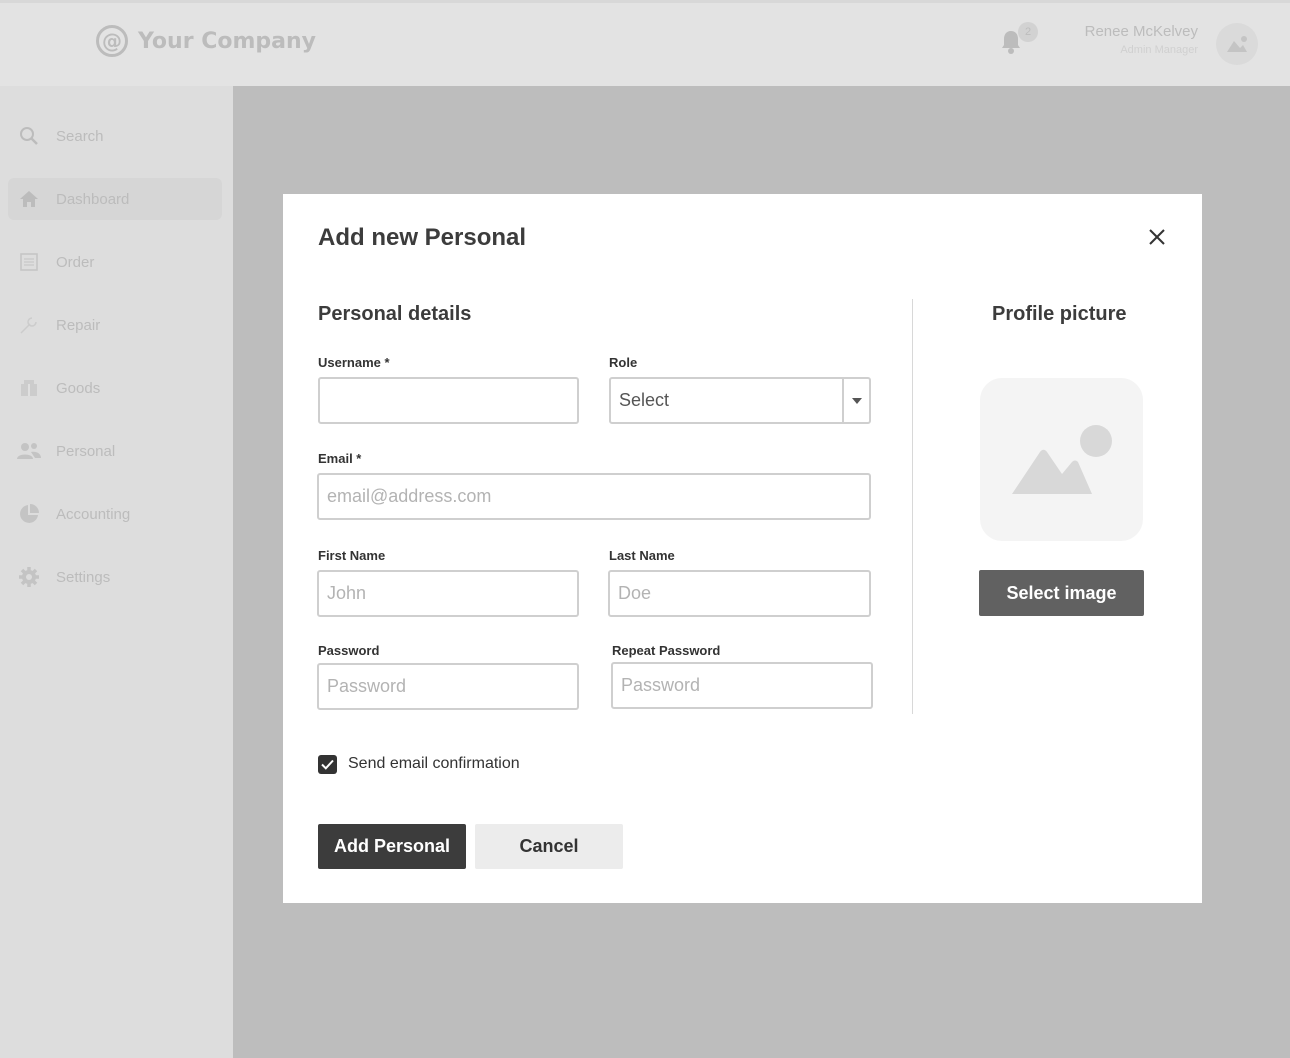 This screenshot has height=1058, width=1290. I want to click on sidebar-item-accounting: Accounting, so click(115, 514).